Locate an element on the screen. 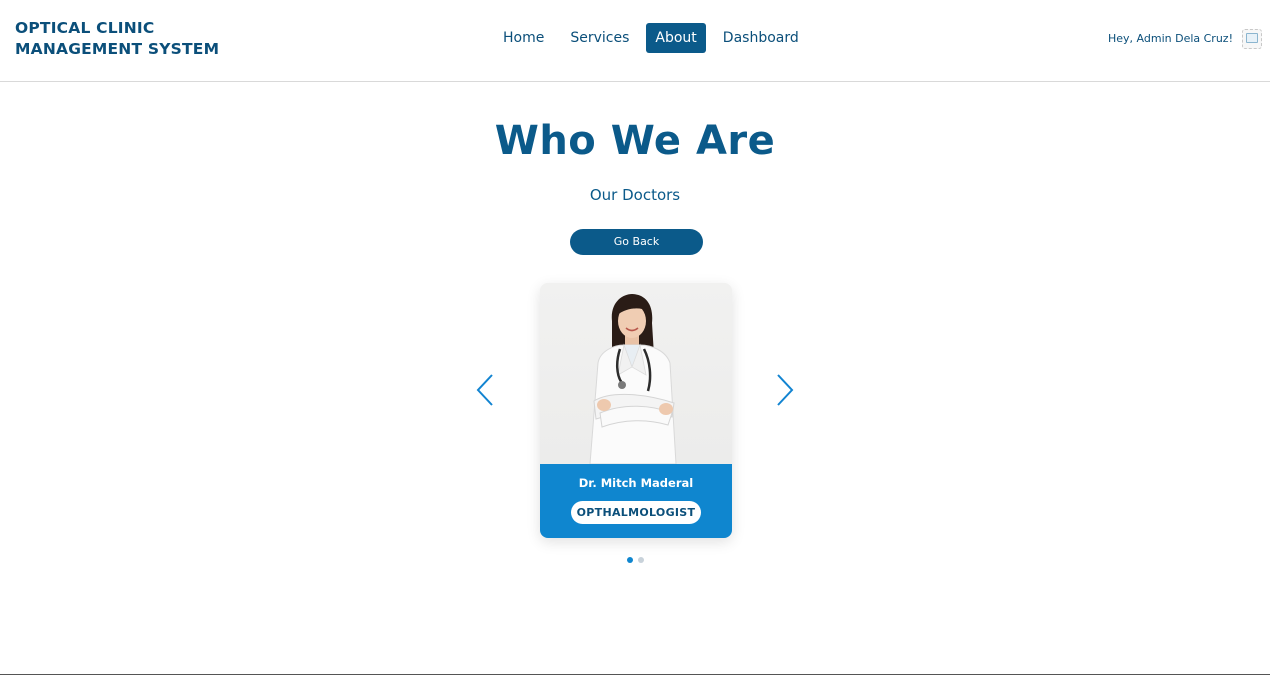 The image size is (1270, 675). go-back-button: Go Back is located at coordinates (636, 242).